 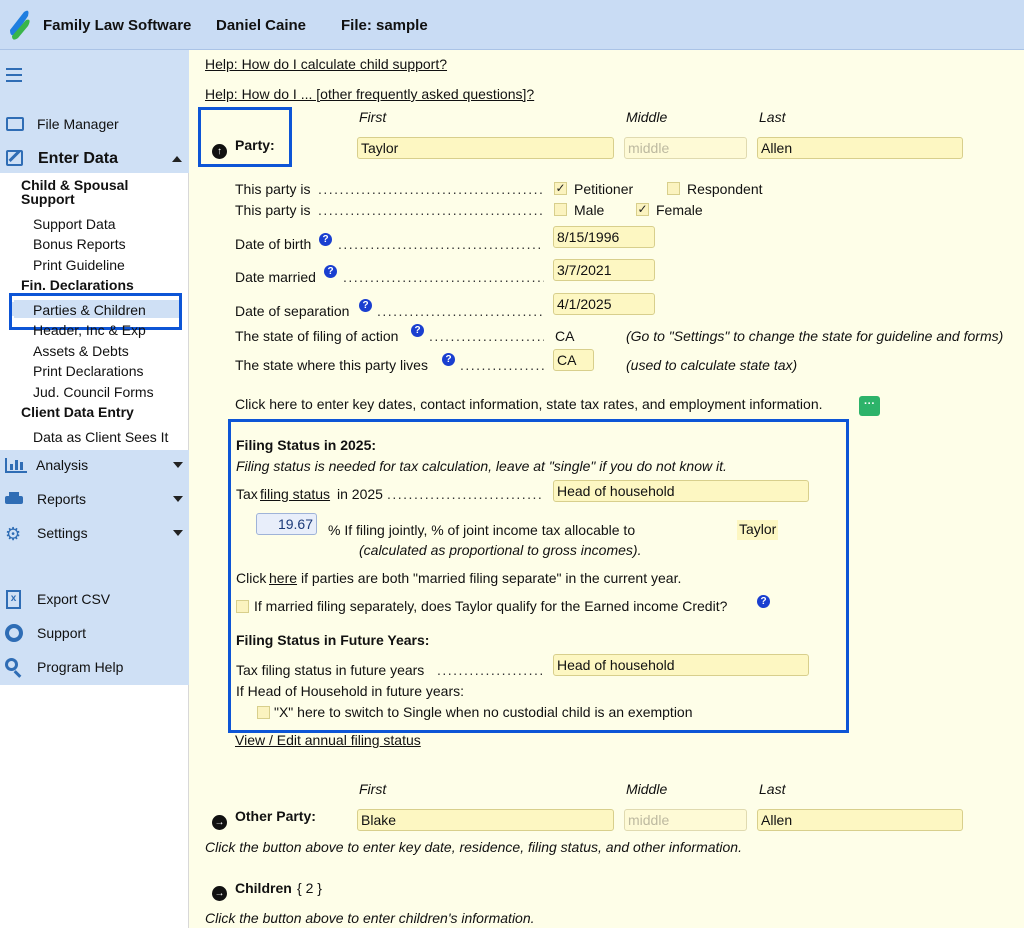 I want to click on app-name: Family Law Software, so click(x=117, y=25).